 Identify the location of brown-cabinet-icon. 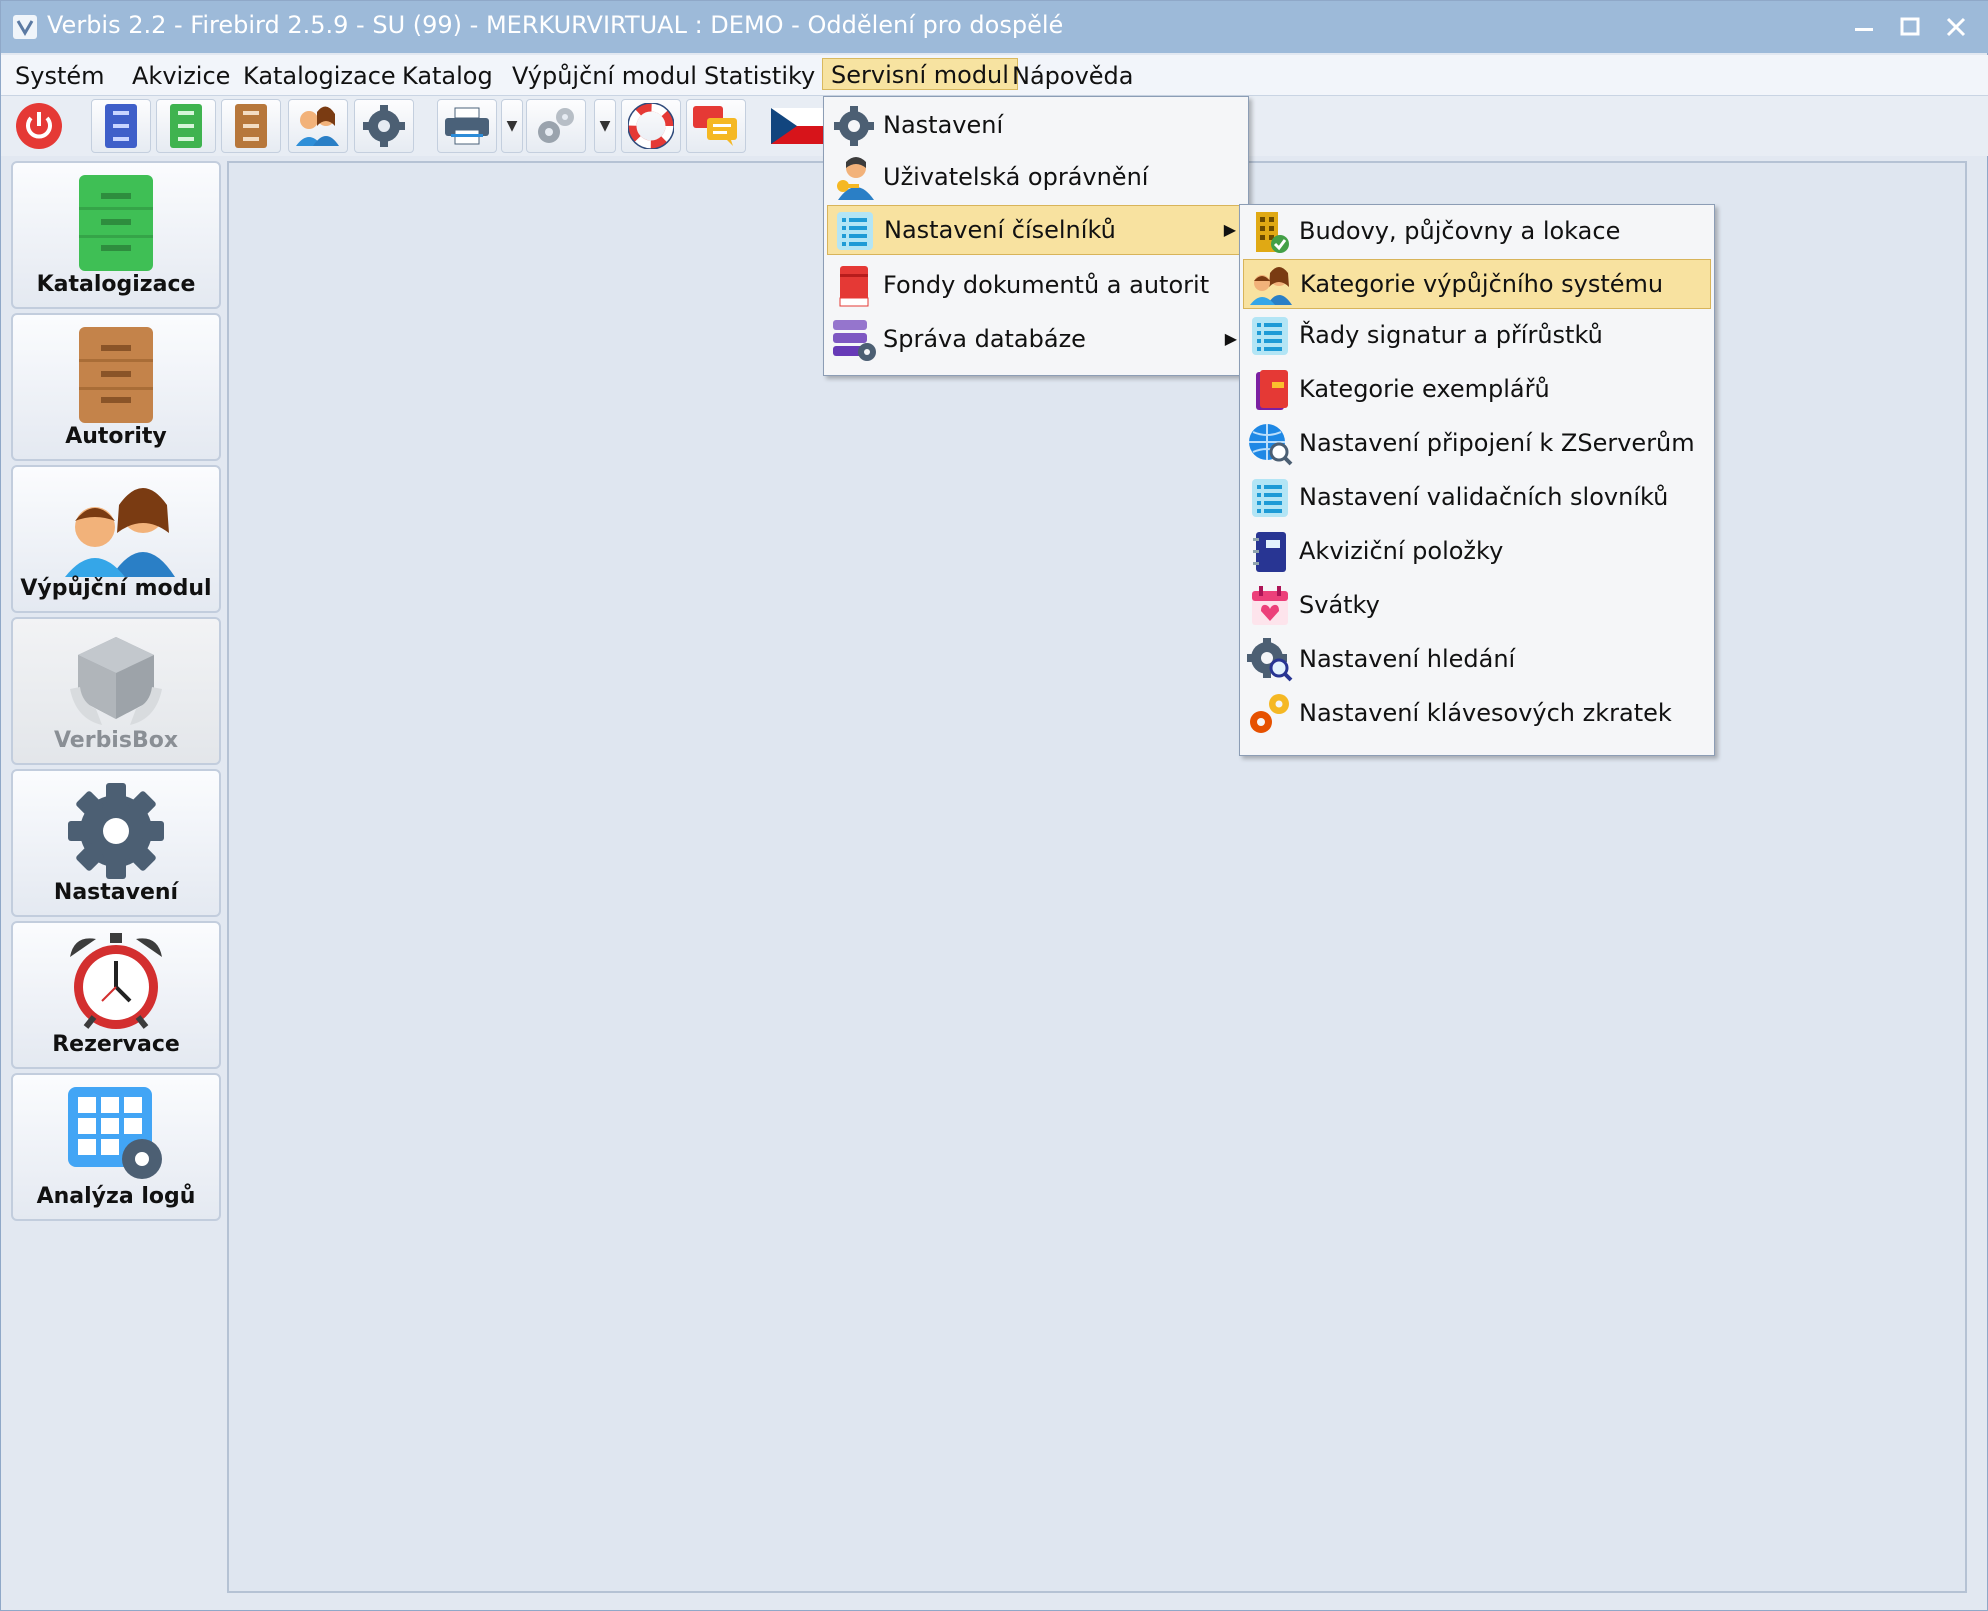
(251, 126).